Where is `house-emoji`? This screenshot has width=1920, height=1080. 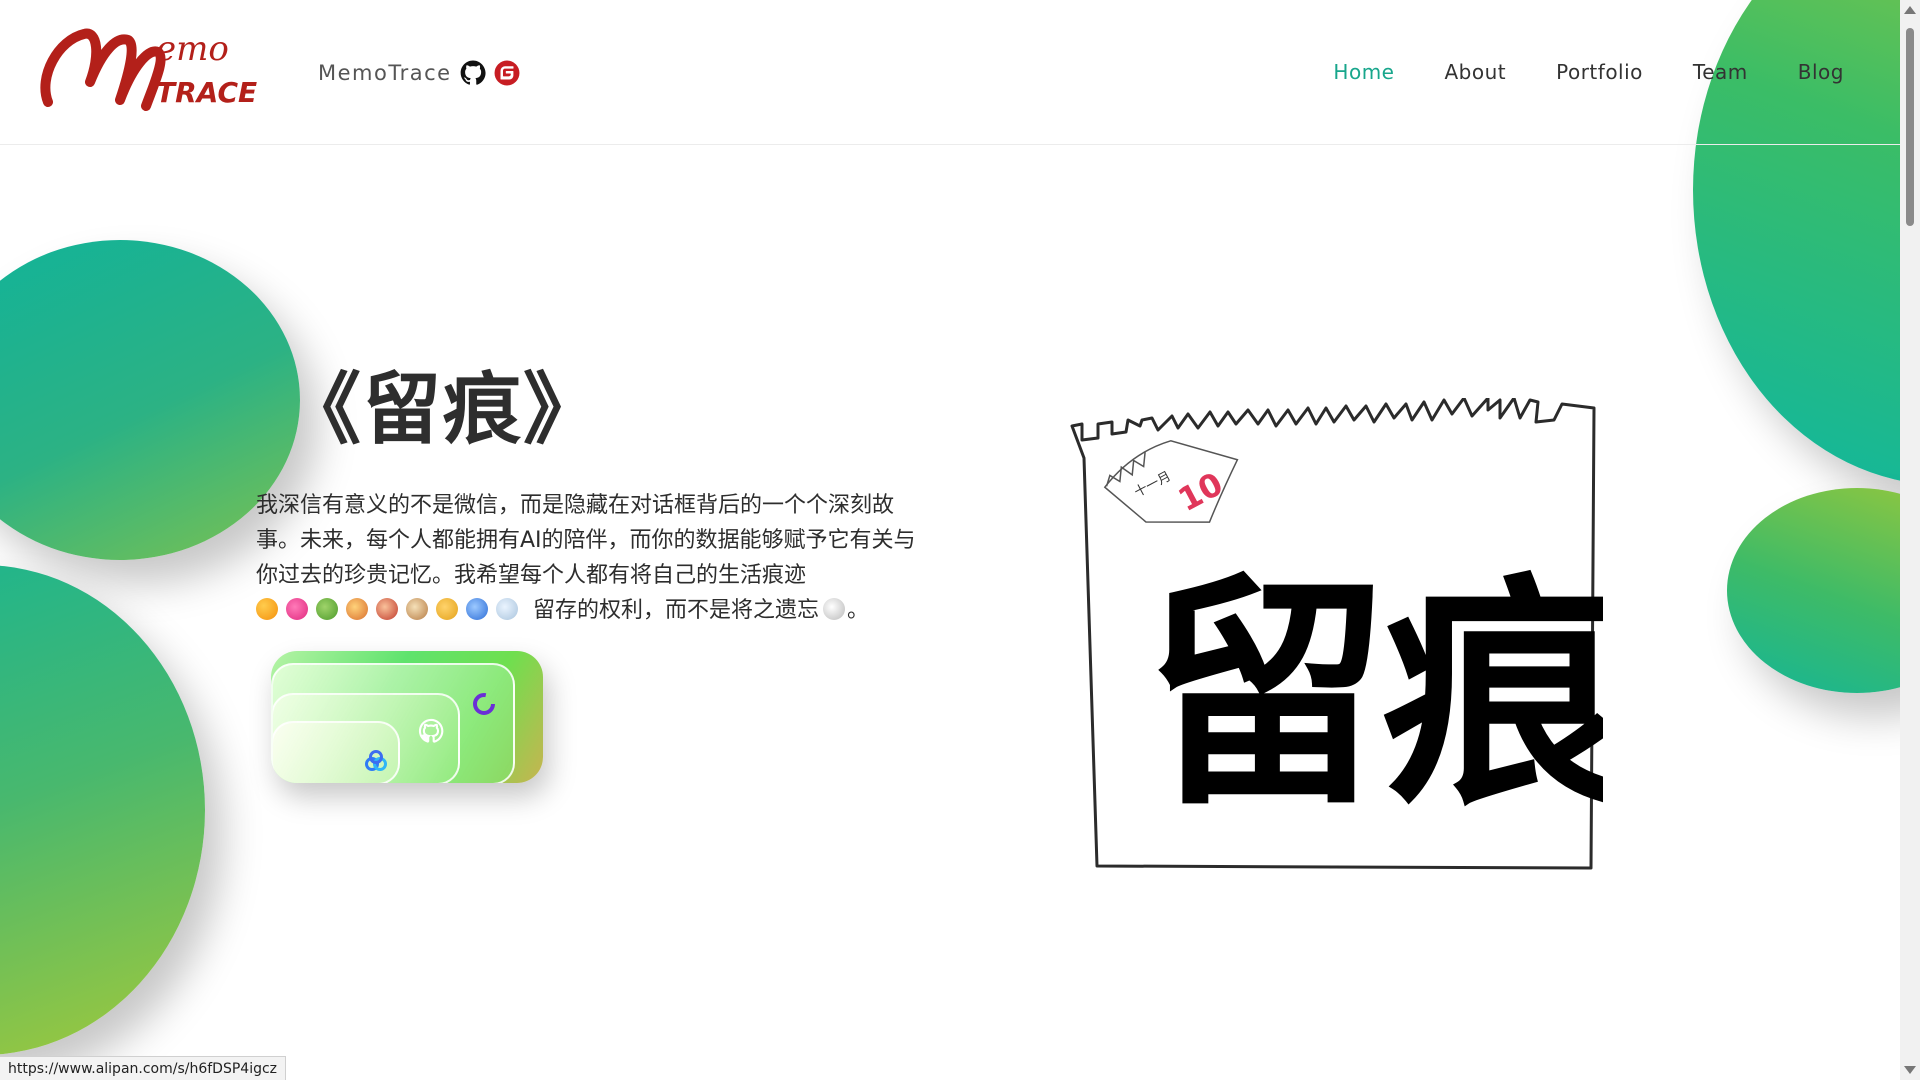 house-emoji is located at coordinates (357, 609).